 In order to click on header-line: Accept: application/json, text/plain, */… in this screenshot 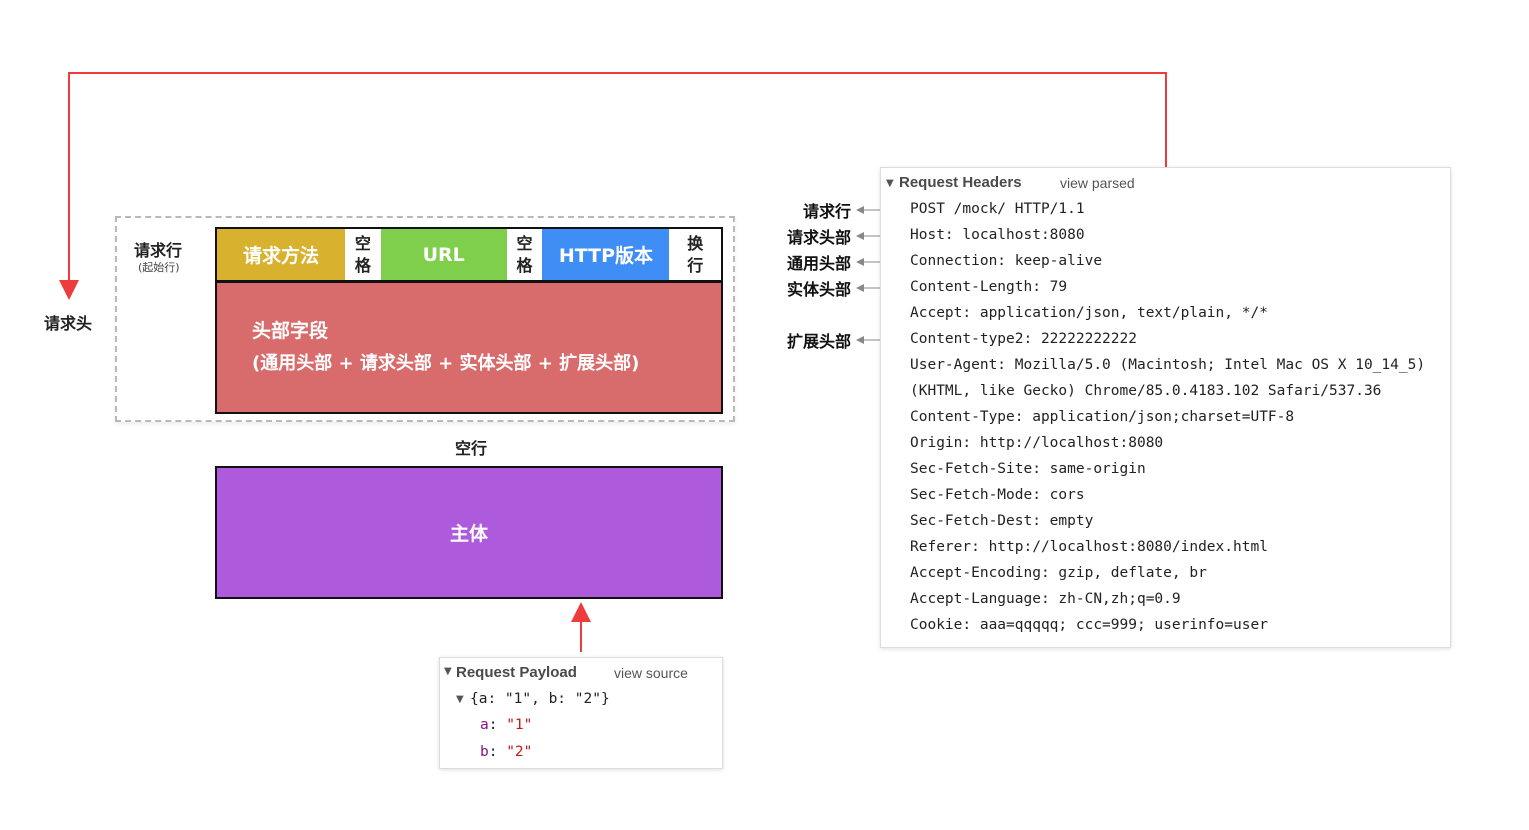, I will do `click(1089, 313)`.